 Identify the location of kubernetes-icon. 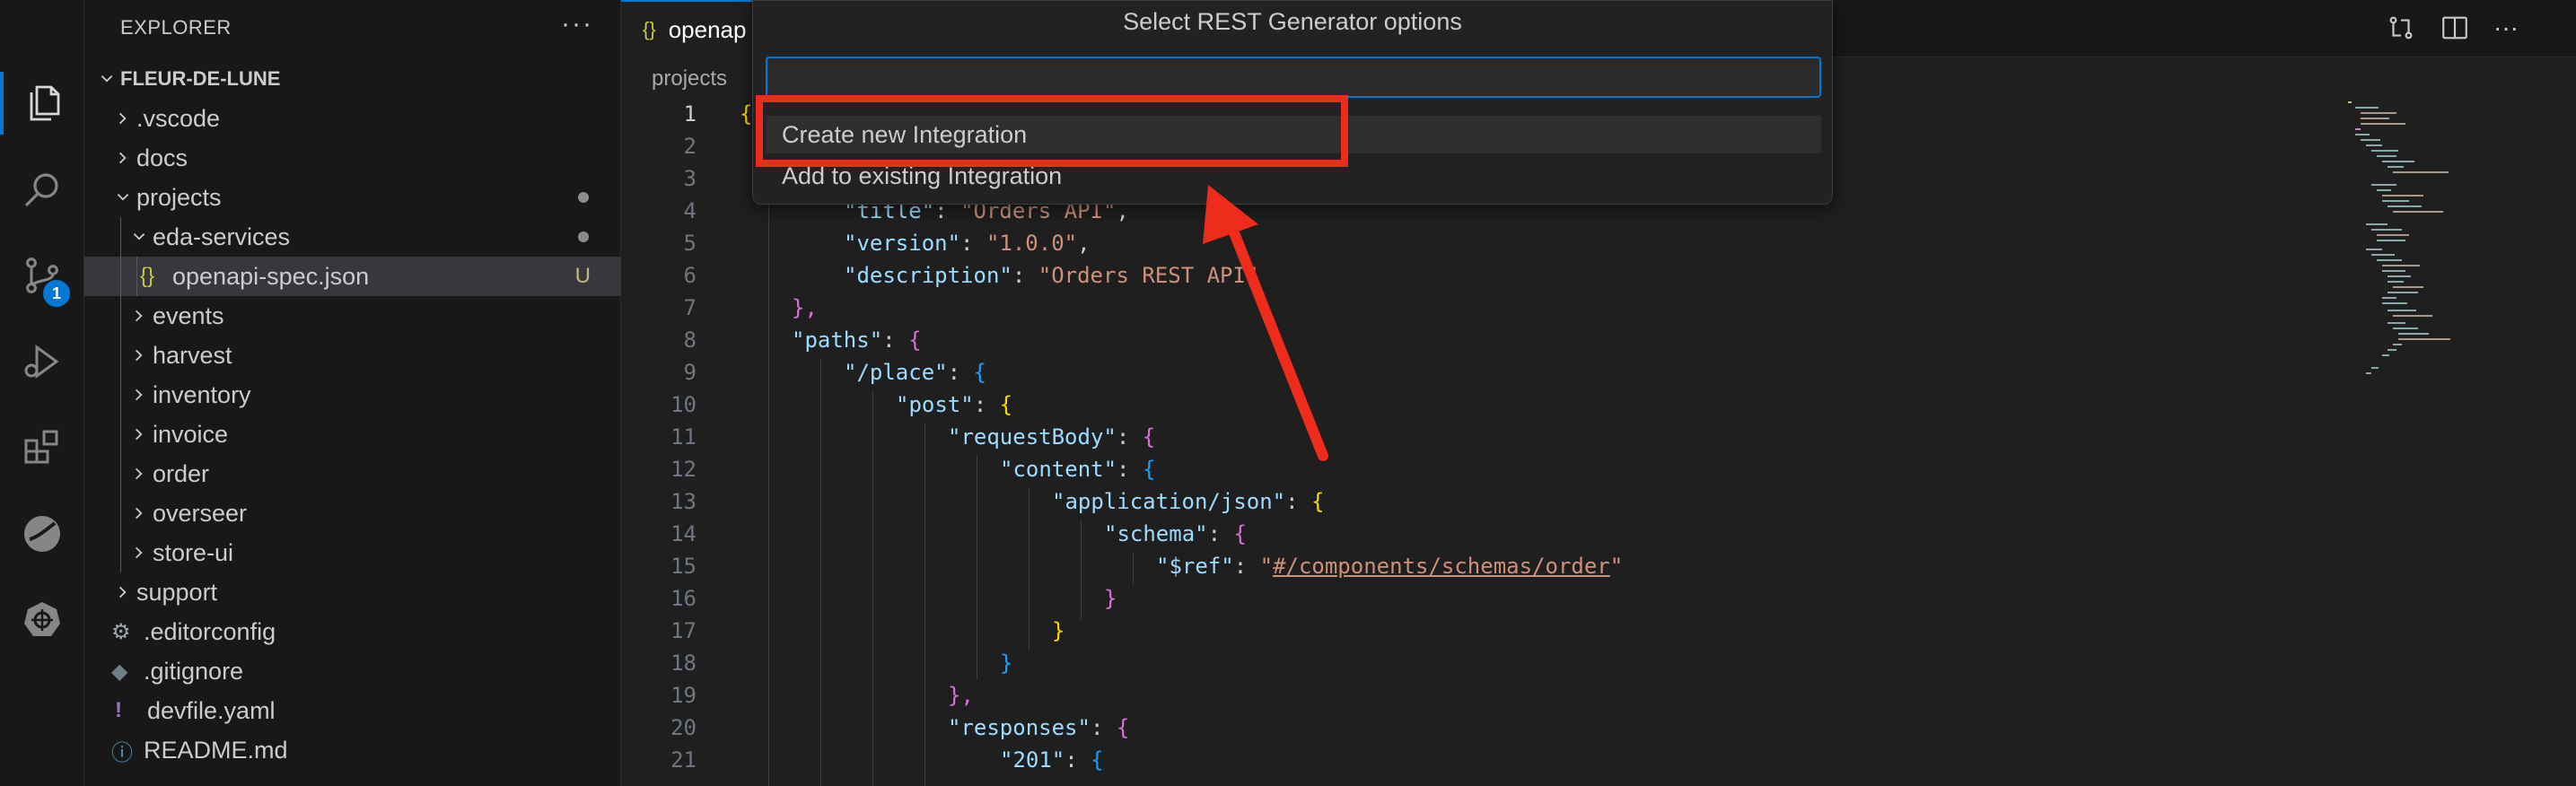
(42, 619).